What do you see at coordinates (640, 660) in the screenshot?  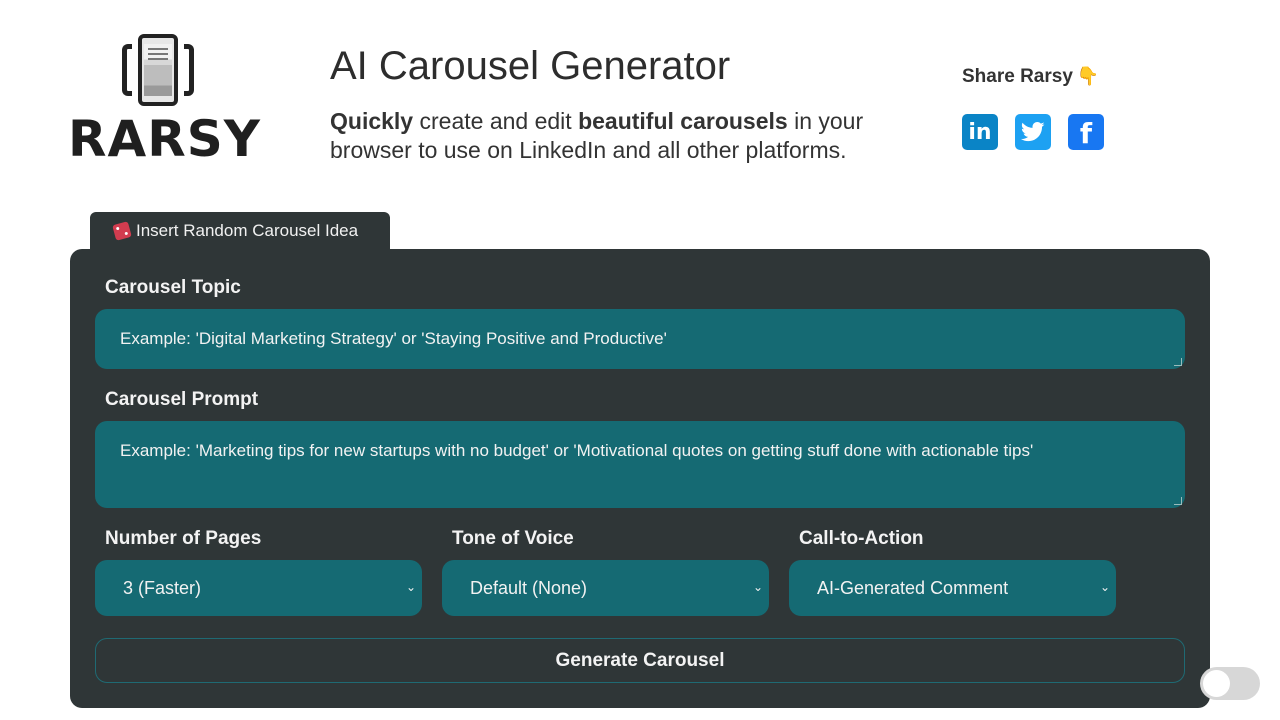 I see `generate-carousel-button: Generate Carousel` at bounding box center [640, 660].